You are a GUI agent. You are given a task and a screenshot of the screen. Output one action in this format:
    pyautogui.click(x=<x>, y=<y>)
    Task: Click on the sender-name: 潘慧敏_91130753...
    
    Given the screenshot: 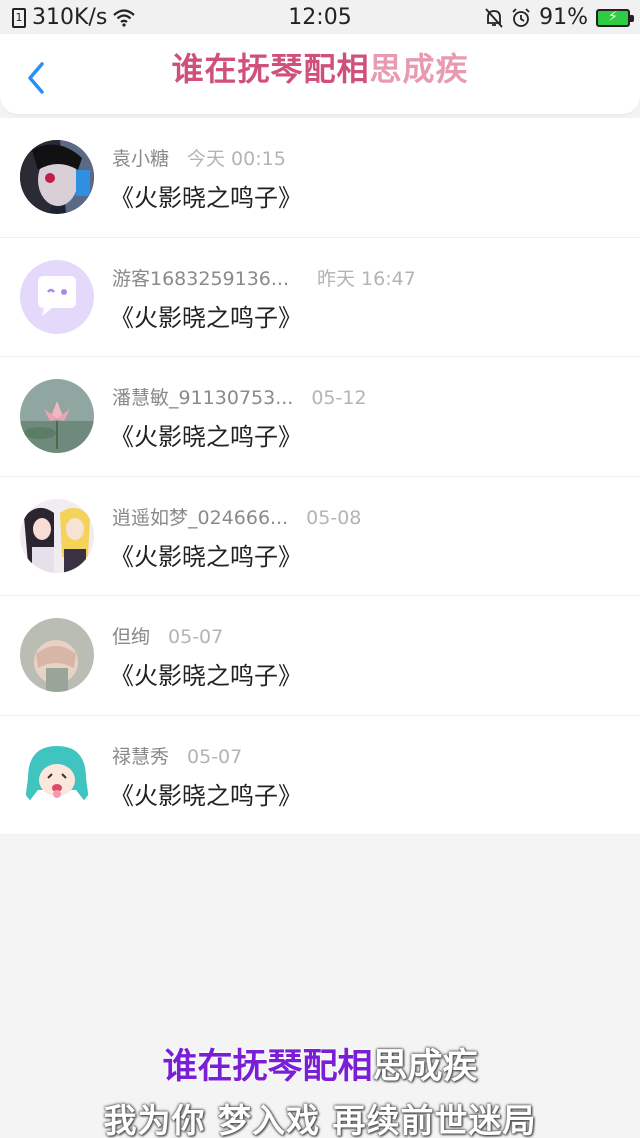 What is the action you would take?
    pyautogui.click(x=203, y=398)
    